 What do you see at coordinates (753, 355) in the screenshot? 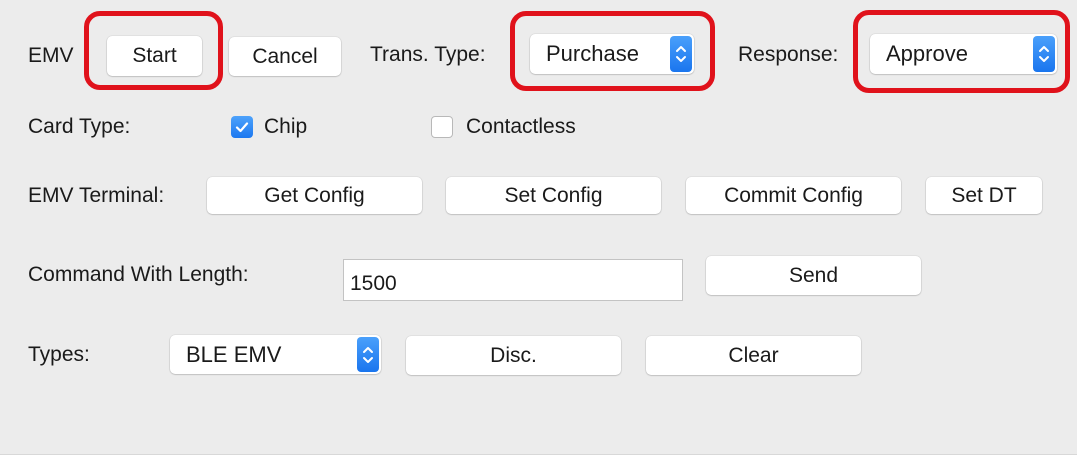
I see `clear-button: Clear` at bounding box center [753, 355].